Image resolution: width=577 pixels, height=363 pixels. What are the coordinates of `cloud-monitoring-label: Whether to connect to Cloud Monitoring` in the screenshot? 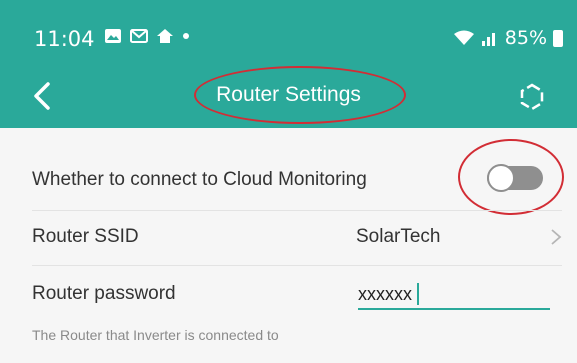 It's located at (199, 179).